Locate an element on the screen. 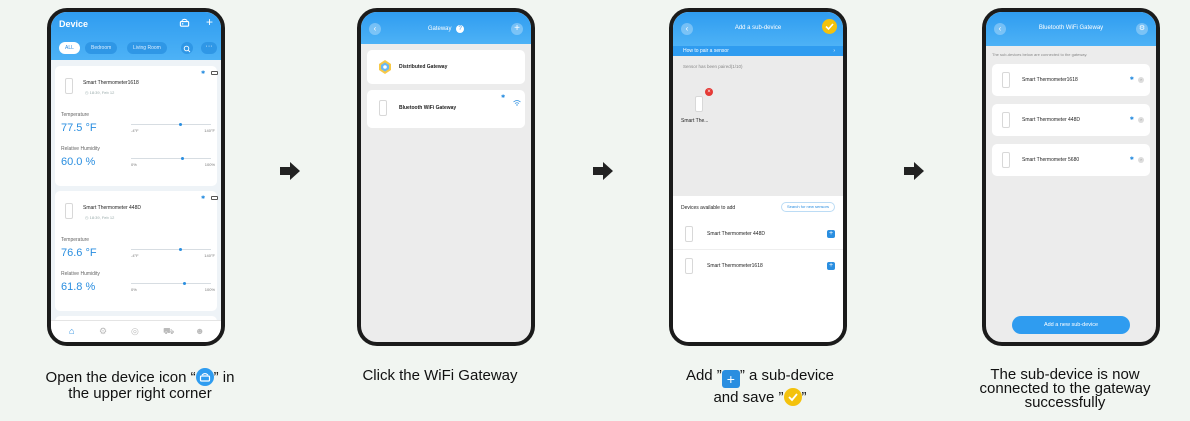 Image resolution: width=1190 pixels, height=421 pixels. page-title: Device is located at coordinates (74, 24).